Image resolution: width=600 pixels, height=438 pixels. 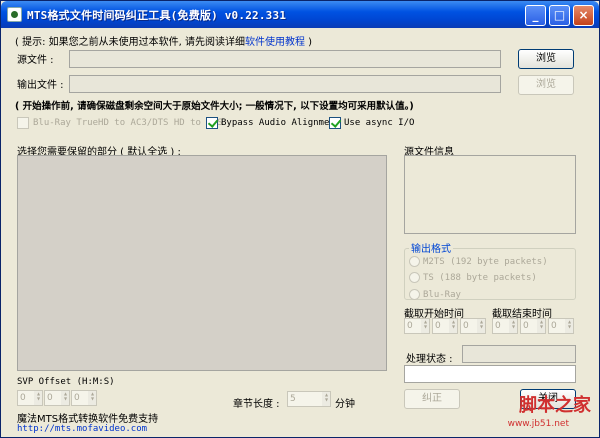 What do you see at coordinates (473, 326) in the screenshot?
I see `start-second-spinner: 0` at bounding box center [473, 326].